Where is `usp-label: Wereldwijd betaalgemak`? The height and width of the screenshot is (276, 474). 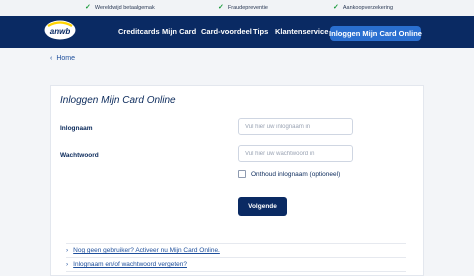
usp-label: Wereldwijd betaalgemak is located at coordinates (124, 7).